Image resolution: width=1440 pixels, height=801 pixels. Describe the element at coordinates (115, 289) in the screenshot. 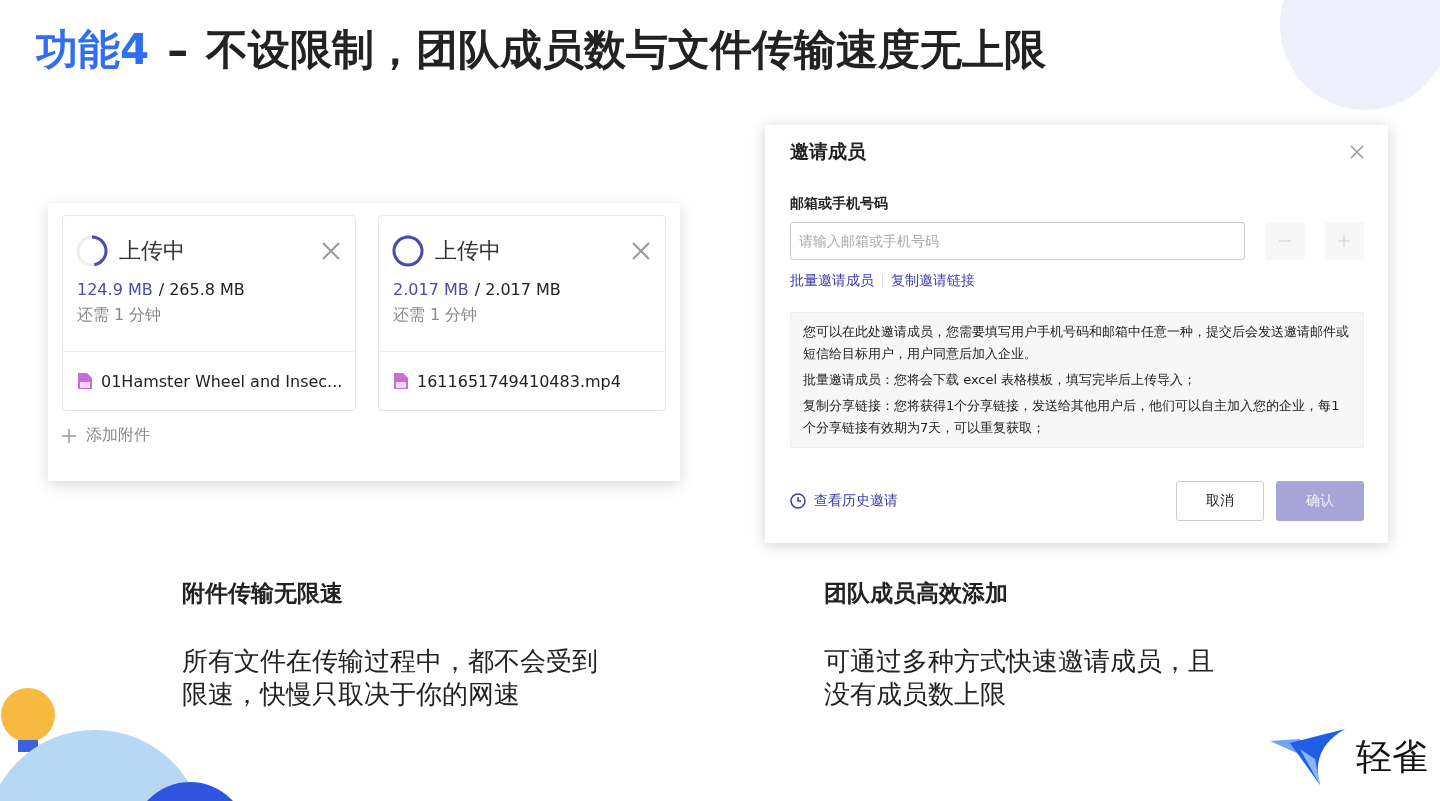

I see `uploaded-size: 124.9 MB` at that location.